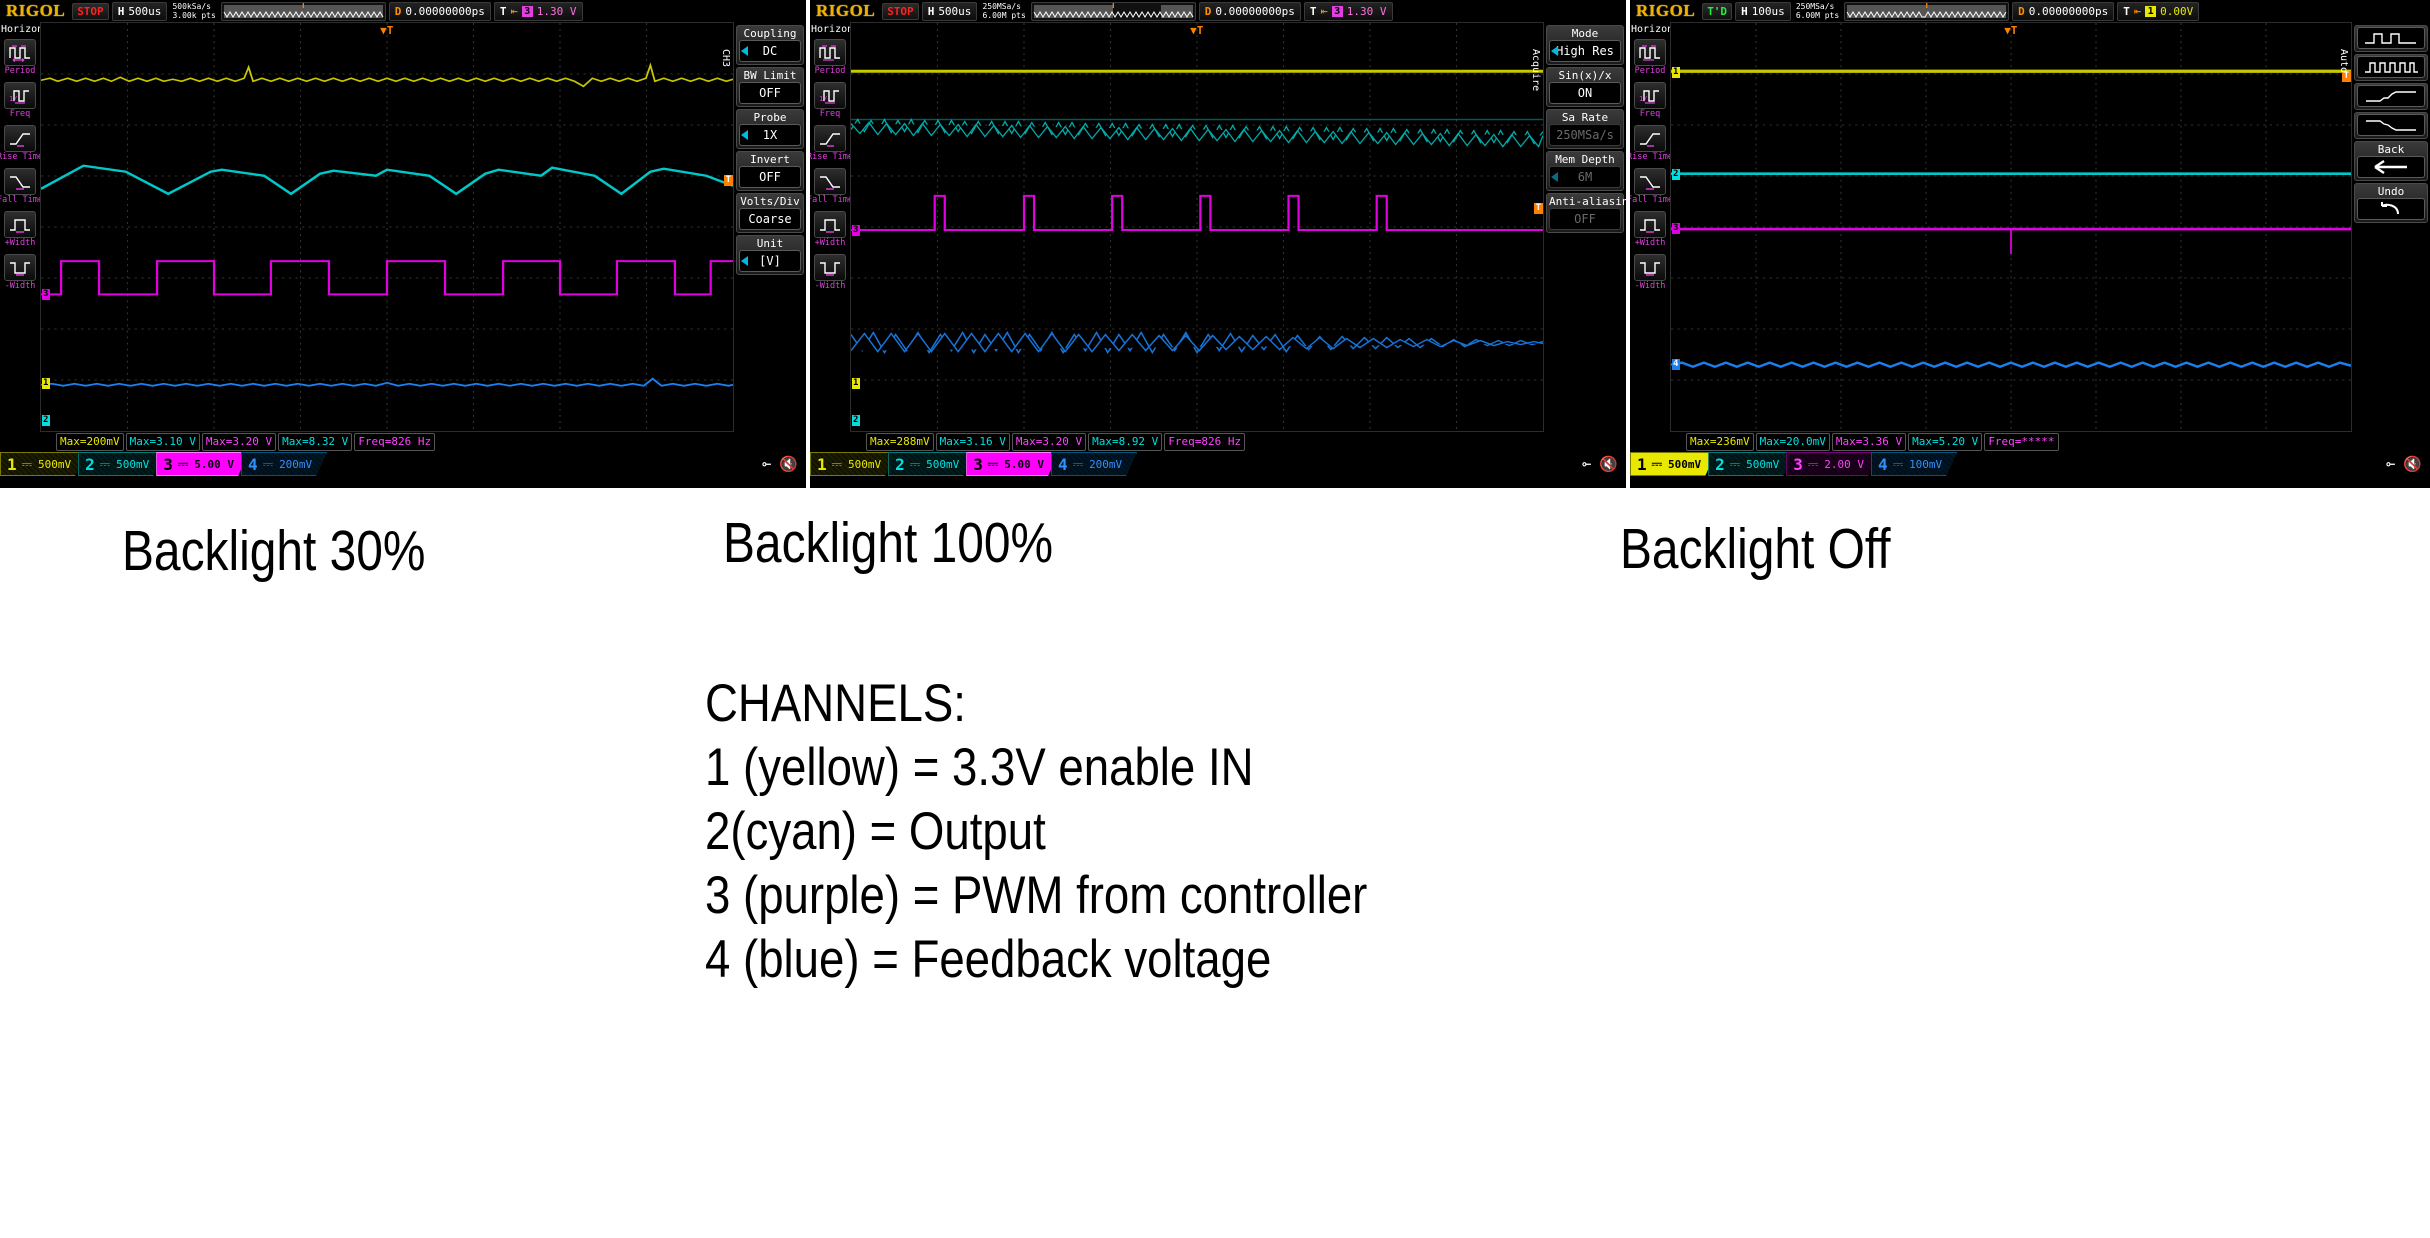  What do you see at coordinates (2391, 209) in the screenshot?
I see `undo-arrow-icon` at bounding box center [2391, 209].